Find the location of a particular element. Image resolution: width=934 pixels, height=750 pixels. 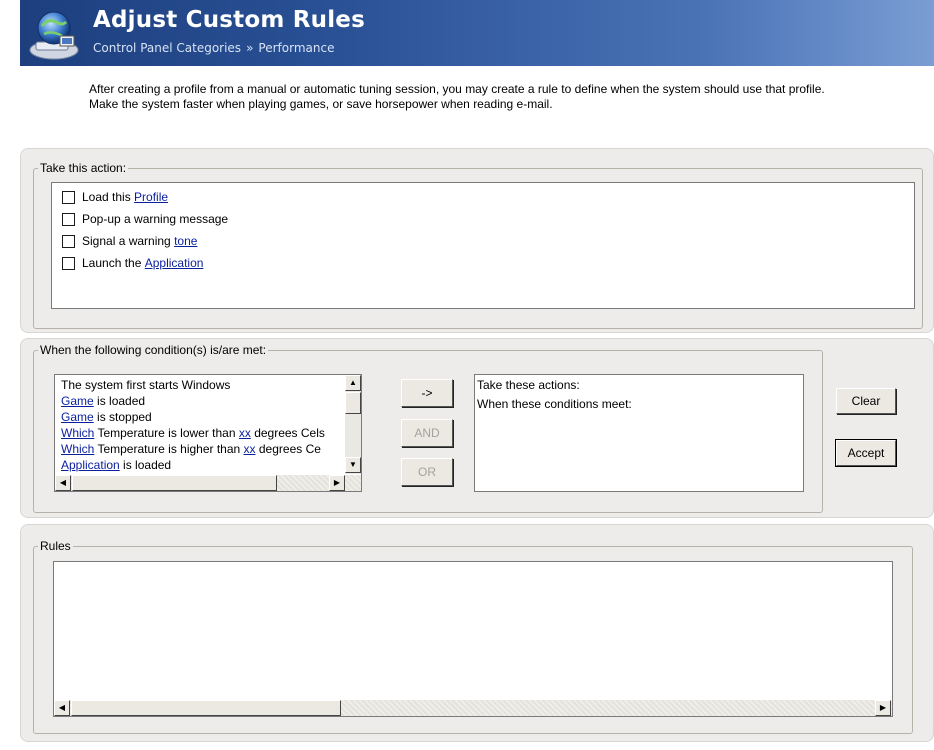

condition-game-loaded: Game is loaded is located at coordinates (103, 401).